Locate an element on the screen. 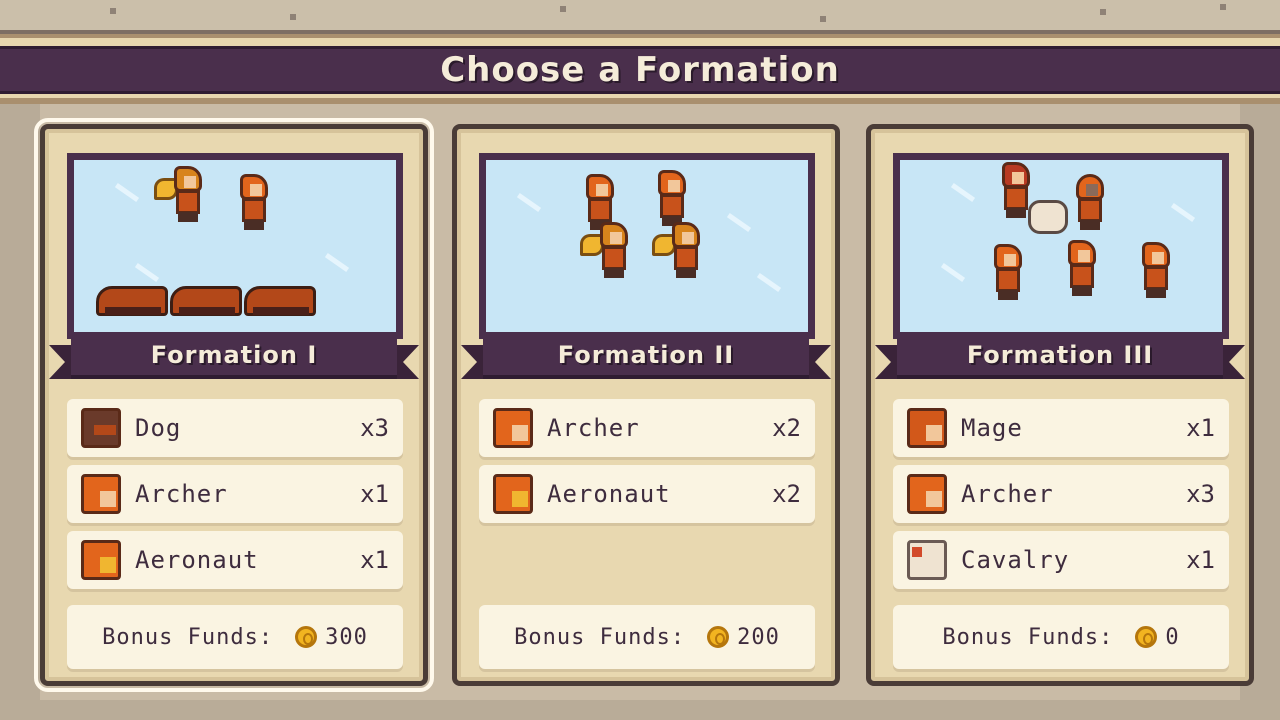 The width and height of the screenshot is (1280, 720). unit-row: Aeronaut x2 is located at coordinates (647, 494).